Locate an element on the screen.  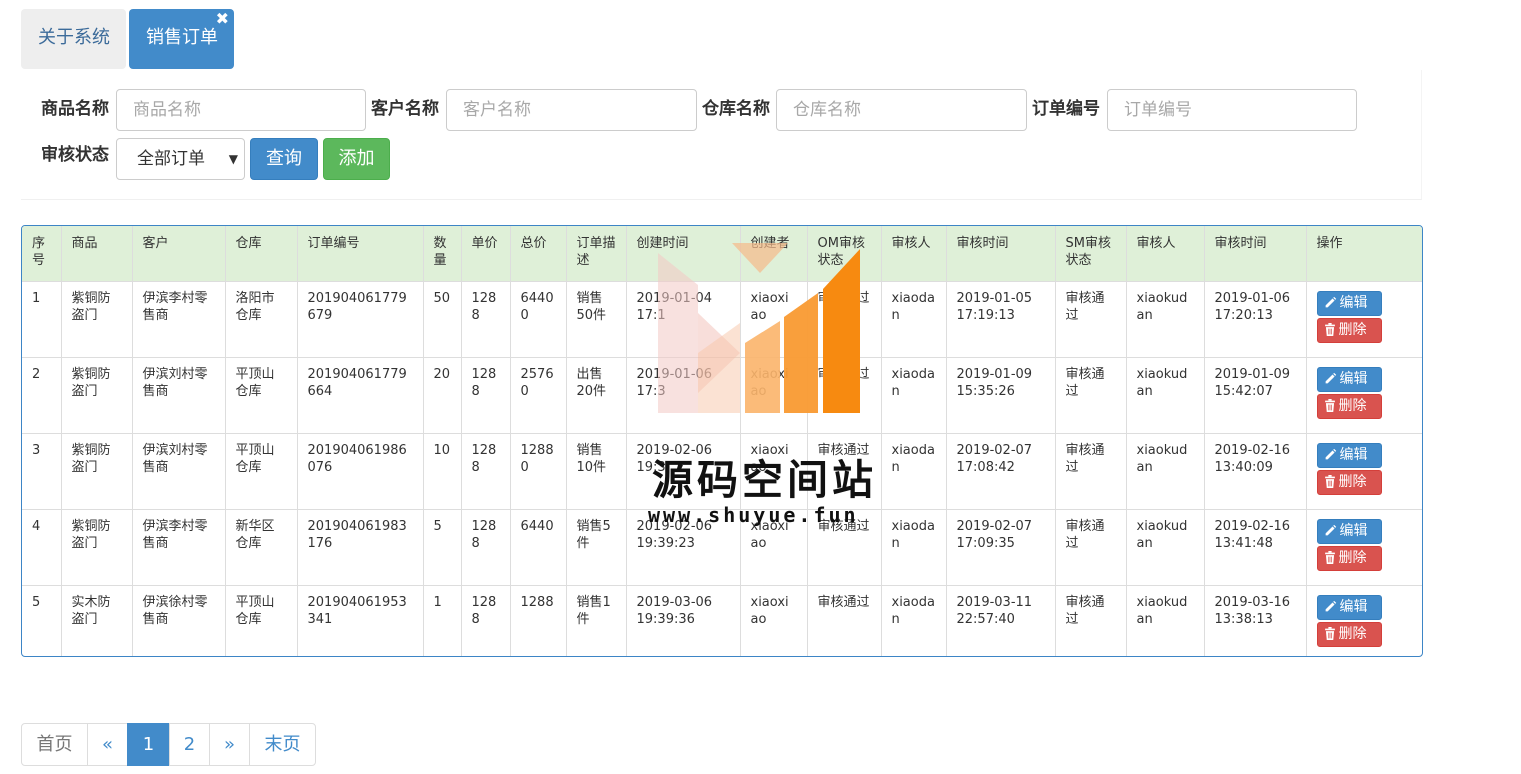
table-cell: 平顶山仓库 is located at coordinates (261, 471).